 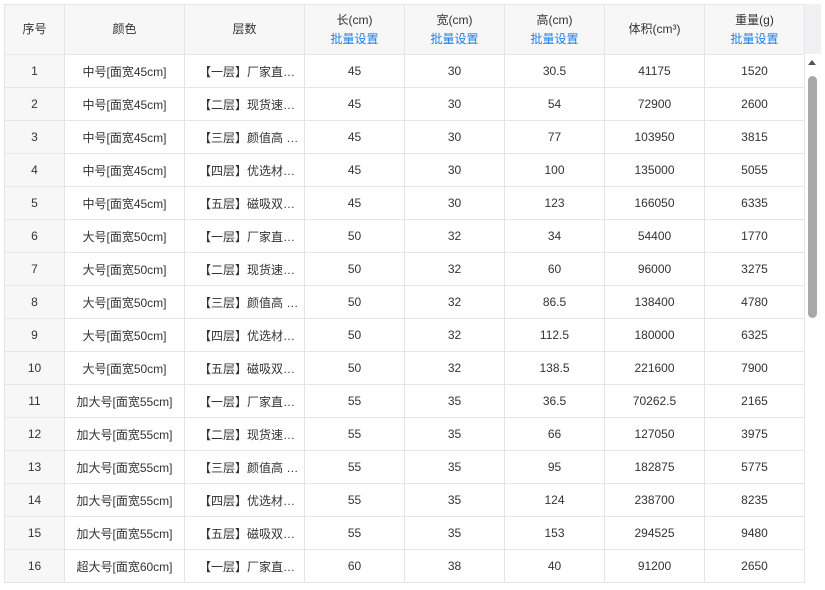 I want to click on row-index: 10, so click(x=34, y=368).